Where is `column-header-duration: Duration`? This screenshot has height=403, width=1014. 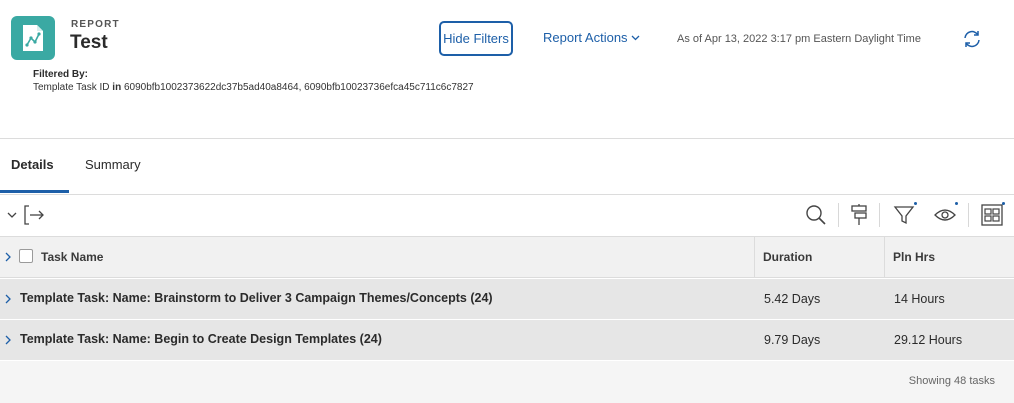
column-header-duration: Duration is located at coordinates (787, 257).